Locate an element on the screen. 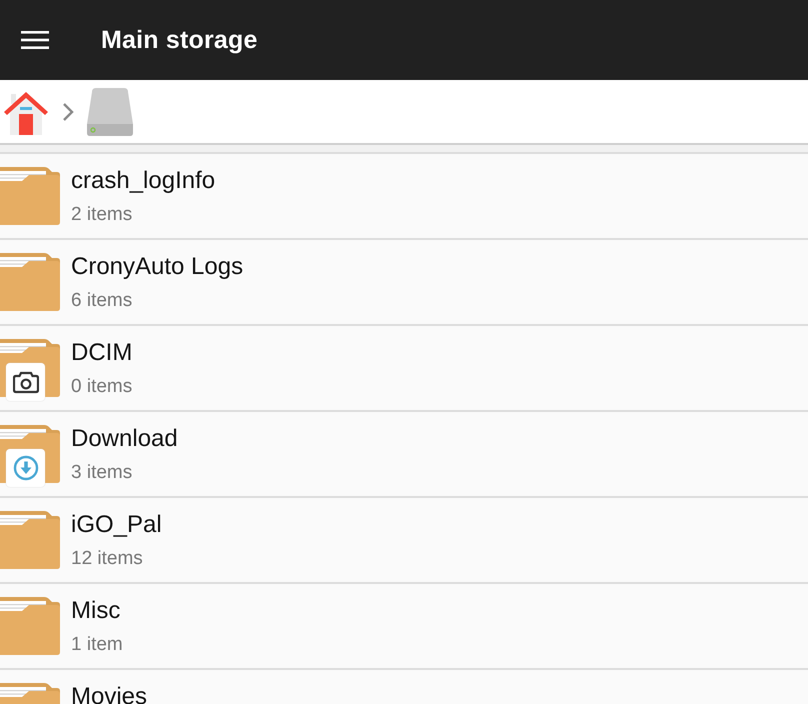 Image resolution: width=808 pixels, height=704 pixels. folder-name: DCIM is located at coordinates (101, 352).